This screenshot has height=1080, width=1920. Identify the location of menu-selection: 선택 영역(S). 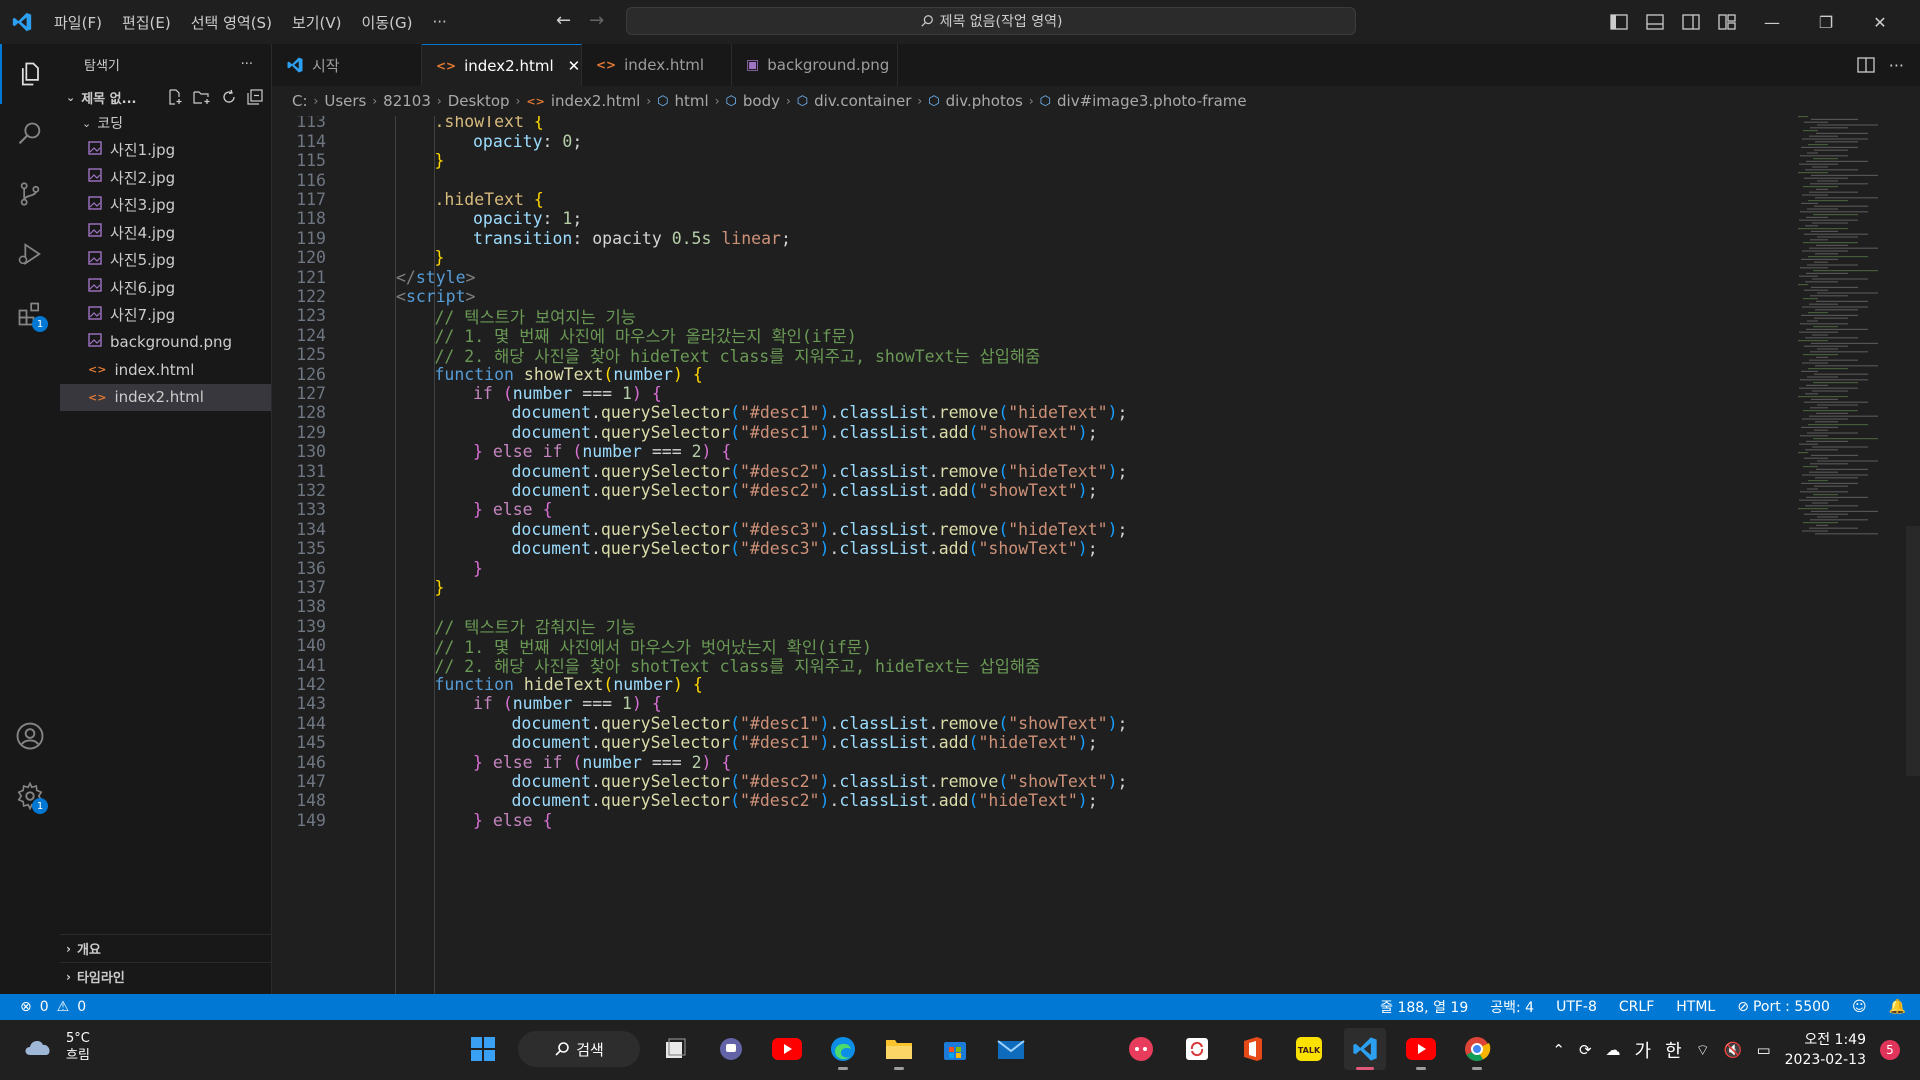
(231, 22).